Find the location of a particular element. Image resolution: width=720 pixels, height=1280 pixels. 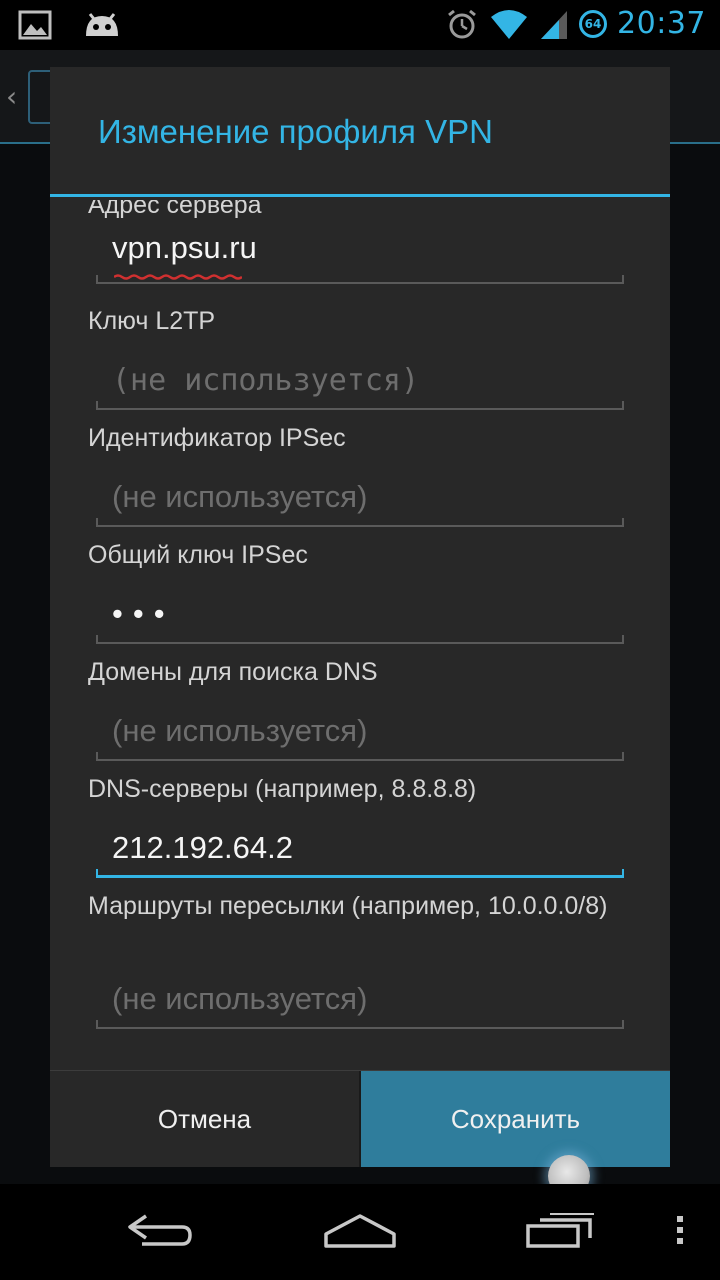

navigation-bar is located at coordinates (360, 1232).